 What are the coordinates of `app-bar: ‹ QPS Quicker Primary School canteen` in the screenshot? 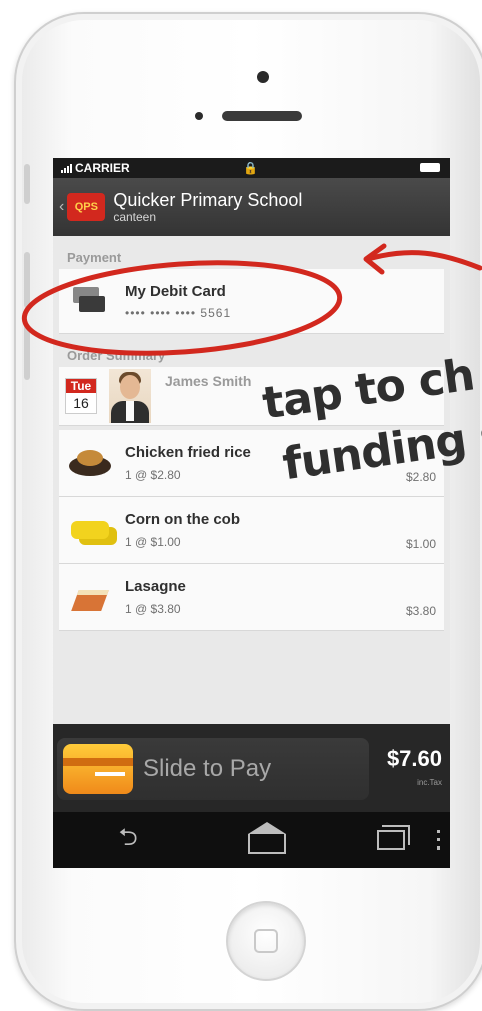 It's located at (251, 207).